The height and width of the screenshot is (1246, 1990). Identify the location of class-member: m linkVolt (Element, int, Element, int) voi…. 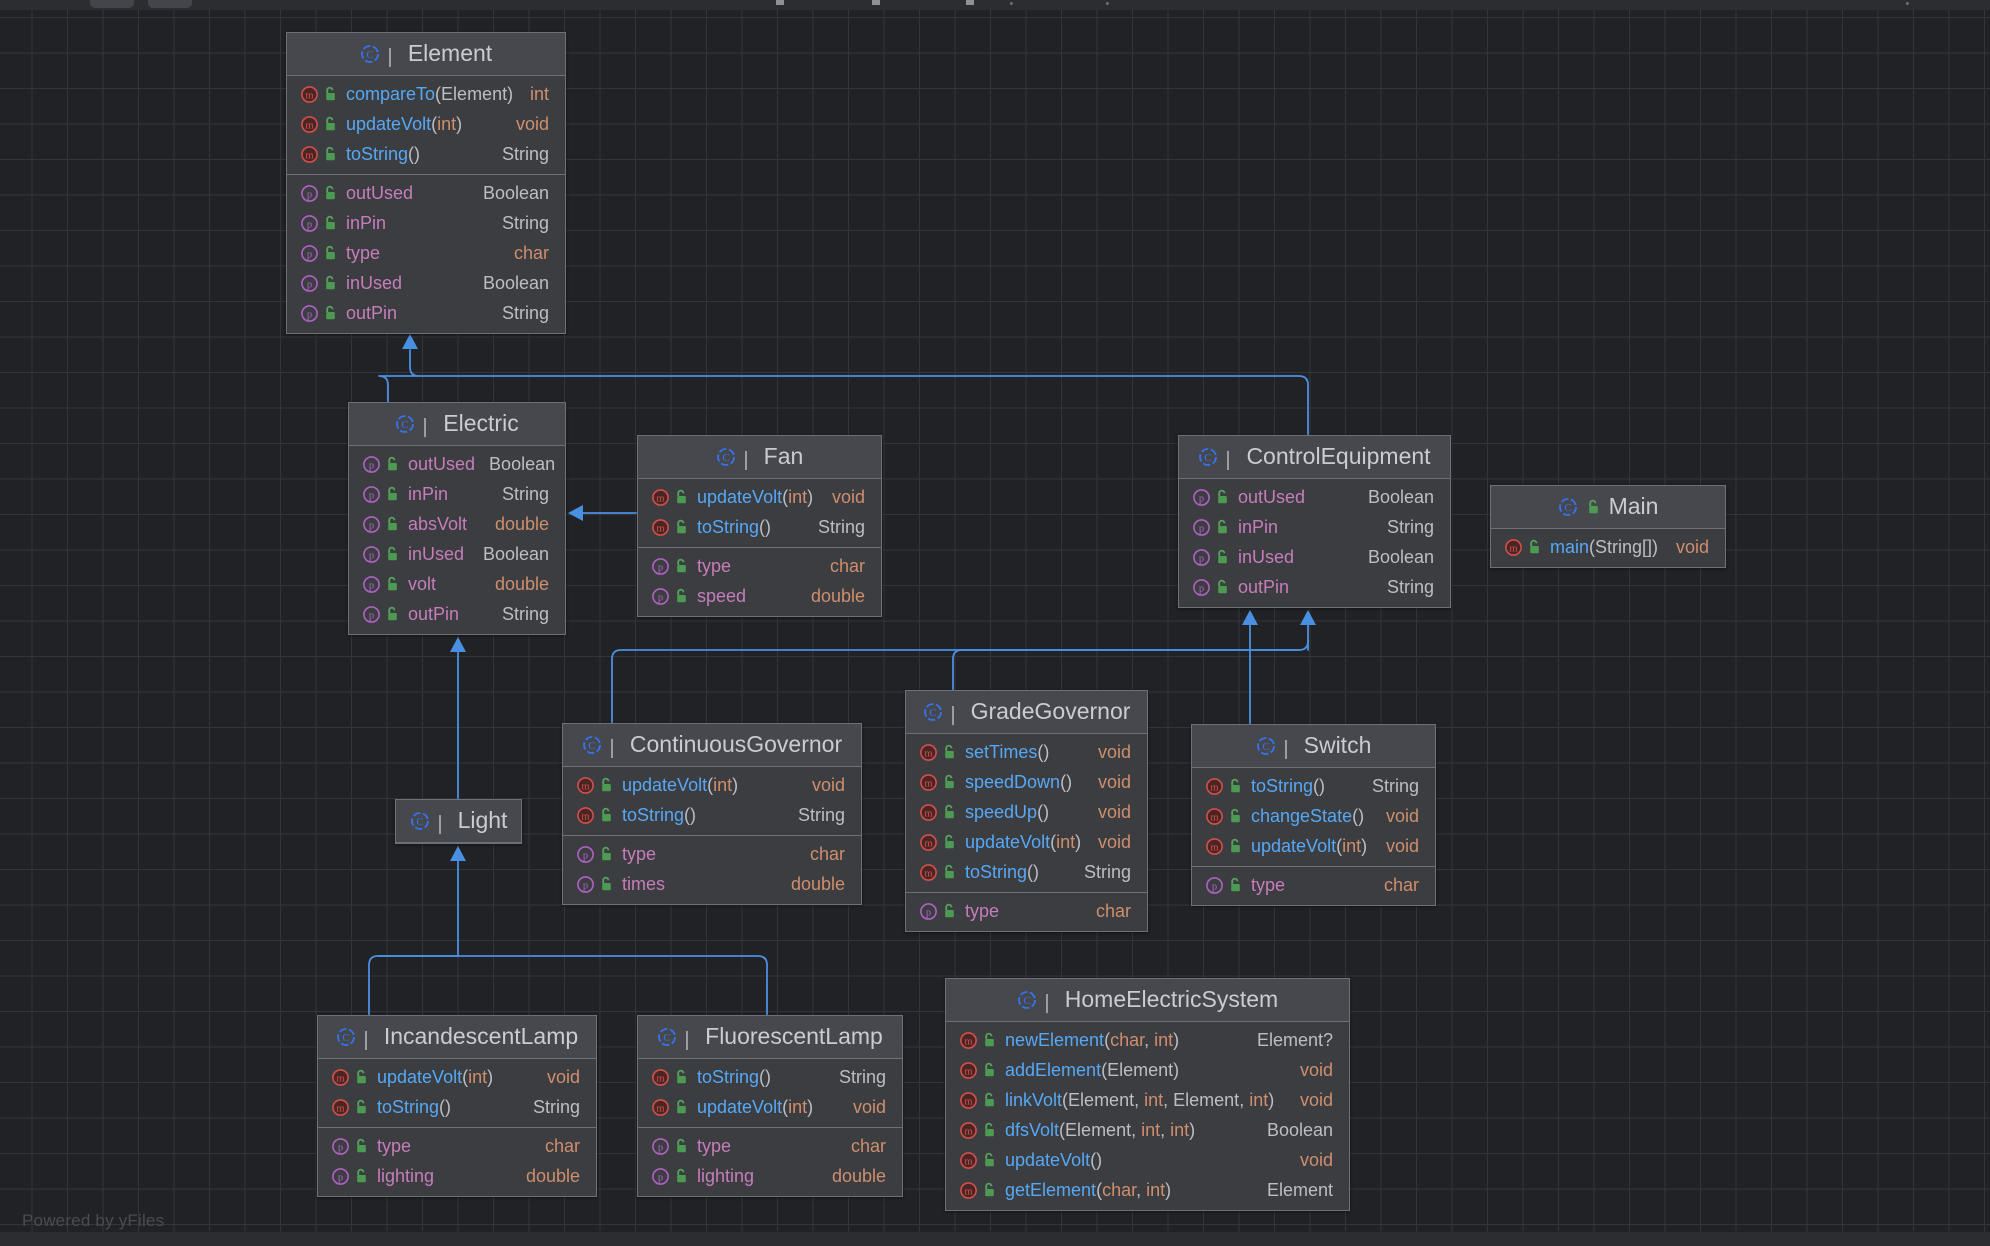
(1147, 1100).